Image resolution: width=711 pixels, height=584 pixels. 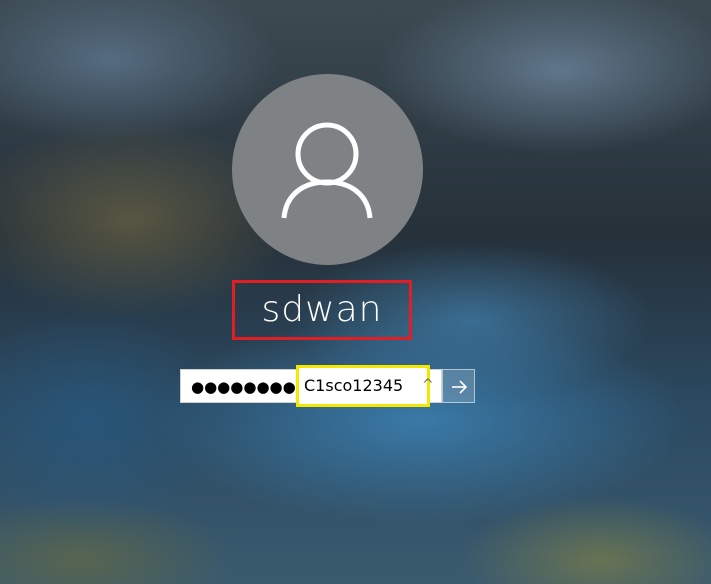 I want to click on password-revealed-value: C1sco12345, so click(x=354, y=385).